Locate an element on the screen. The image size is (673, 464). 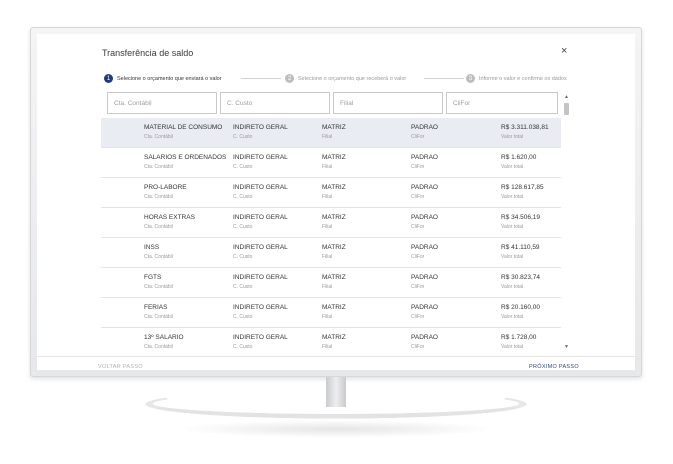
cell-valor: R$ 1.620,00 Valor total is located at coordinates (518, 162).